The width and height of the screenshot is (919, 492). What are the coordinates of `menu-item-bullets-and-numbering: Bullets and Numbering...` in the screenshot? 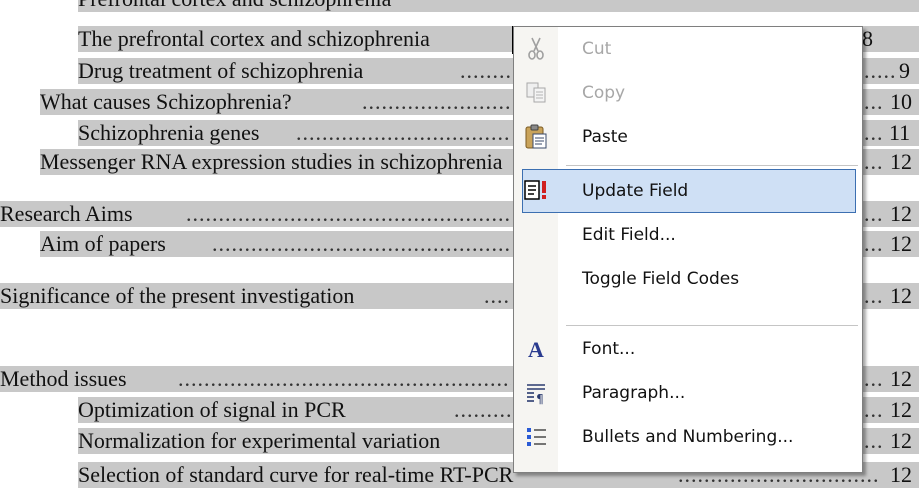 It's located at (688, 437).